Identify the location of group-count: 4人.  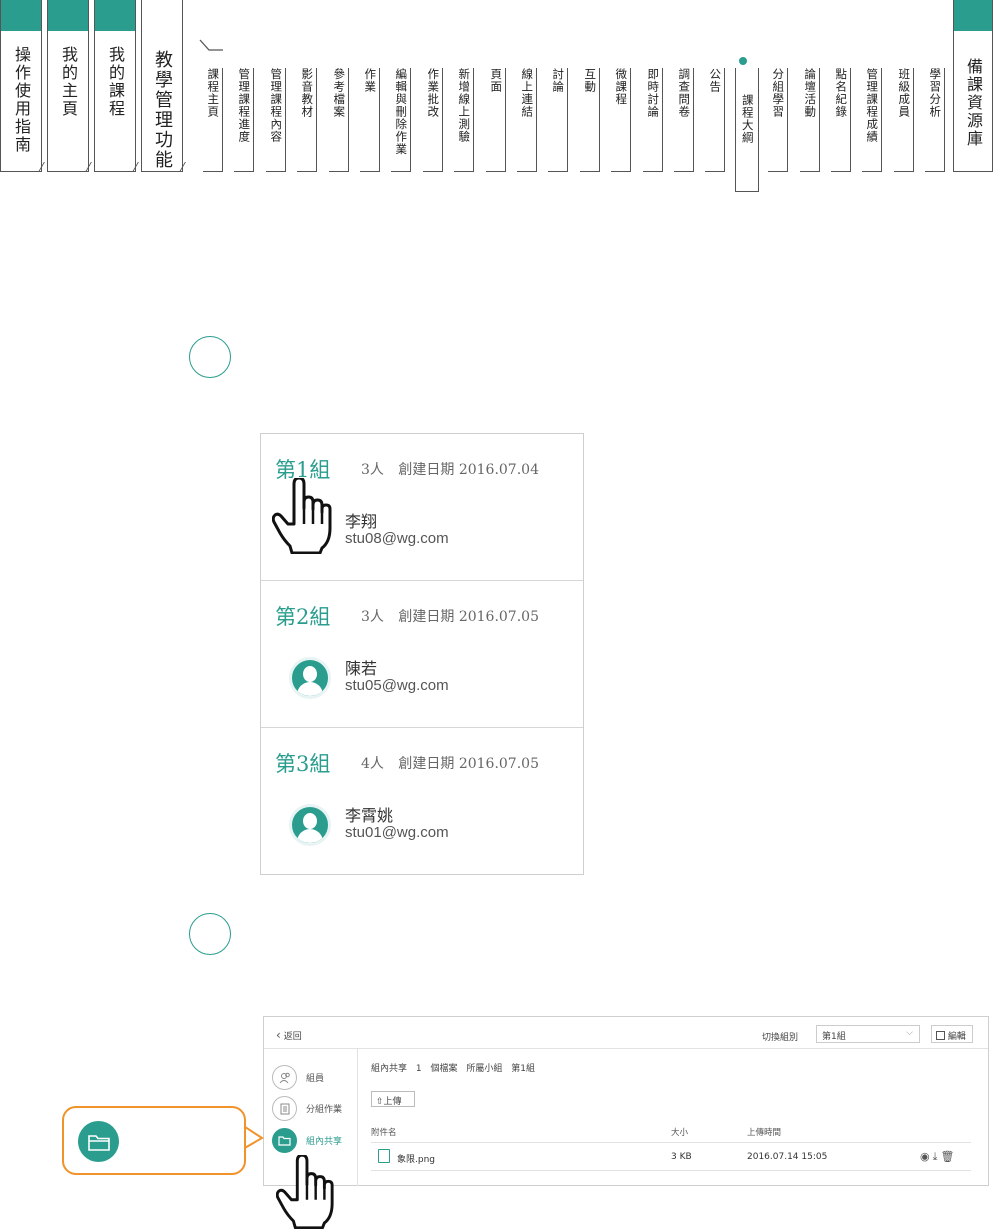
(372, 764).